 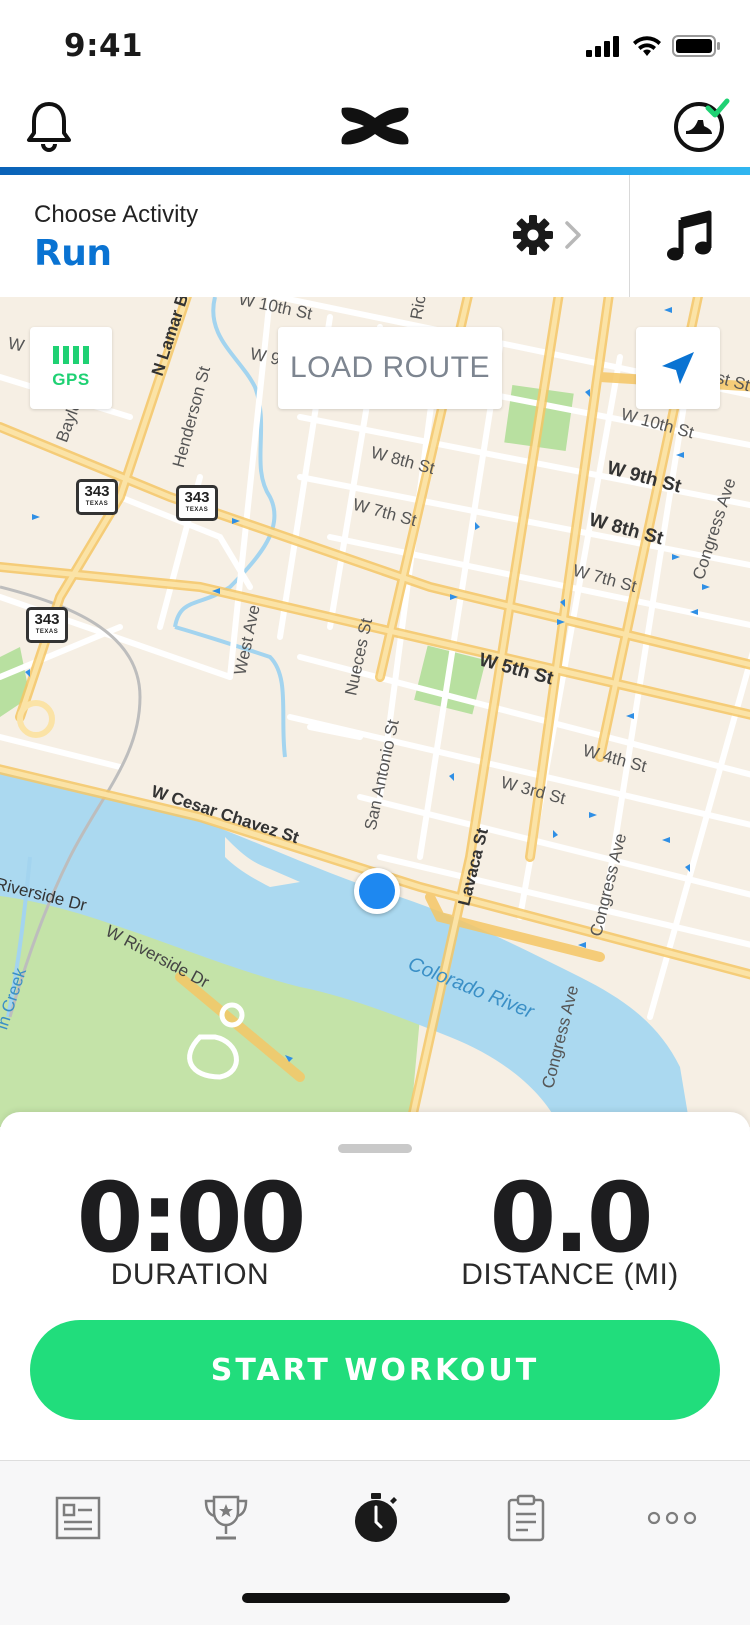 I want to click on stopwatch-icon, so click(x=376, y=1517).